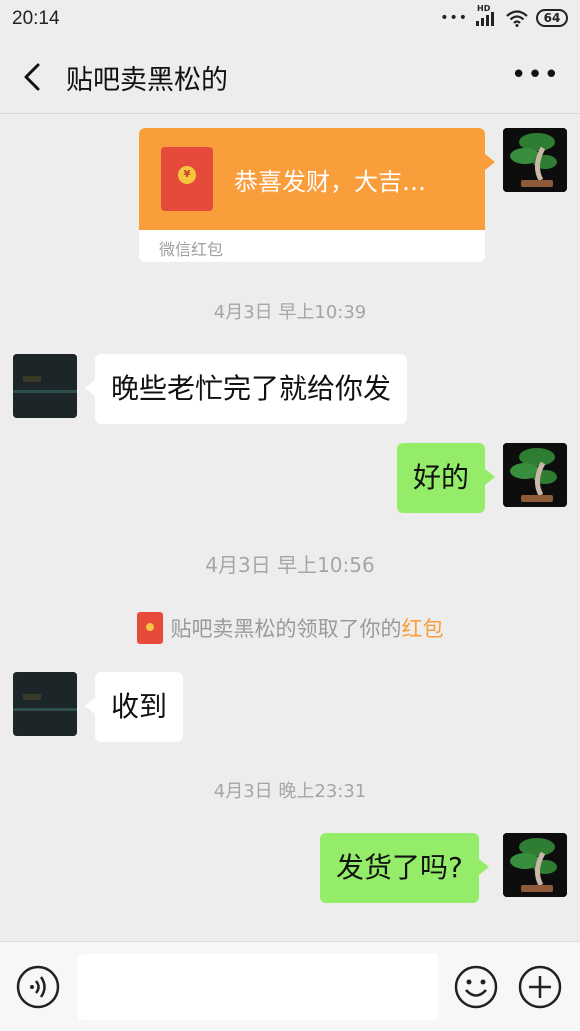 This screenshot has width=580, height=1031. I want to click on timestamp: 4月3日 早上10:39, so click(290, 312).